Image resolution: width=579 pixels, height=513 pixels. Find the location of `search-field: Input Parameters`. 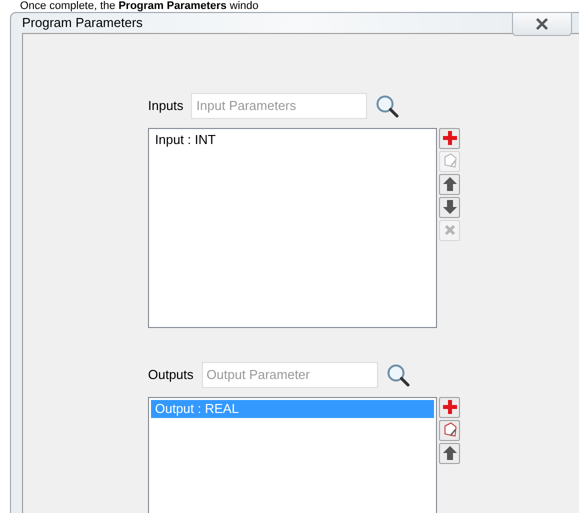

search-field: Input Parameters is located at coordinates (279, 105).